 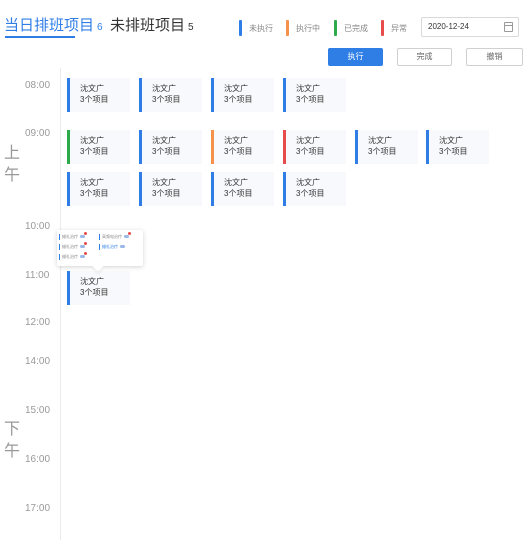 What do you see at coordinates (112, 236) in the screenshot?
I see `popup-item-label: 高频电治疗` at bounding box center [112, 236].